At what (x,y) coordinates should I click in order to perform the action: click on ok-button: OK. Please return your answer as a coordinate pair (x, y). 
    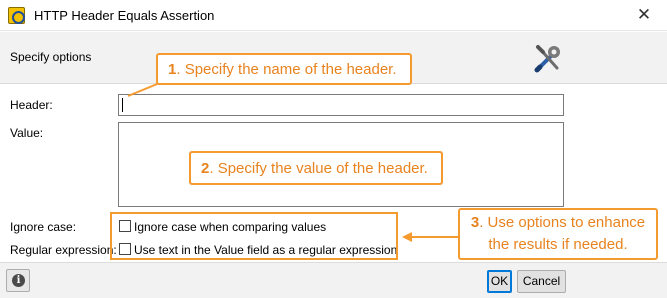
    Looking at the image, I should click on (499, 281).